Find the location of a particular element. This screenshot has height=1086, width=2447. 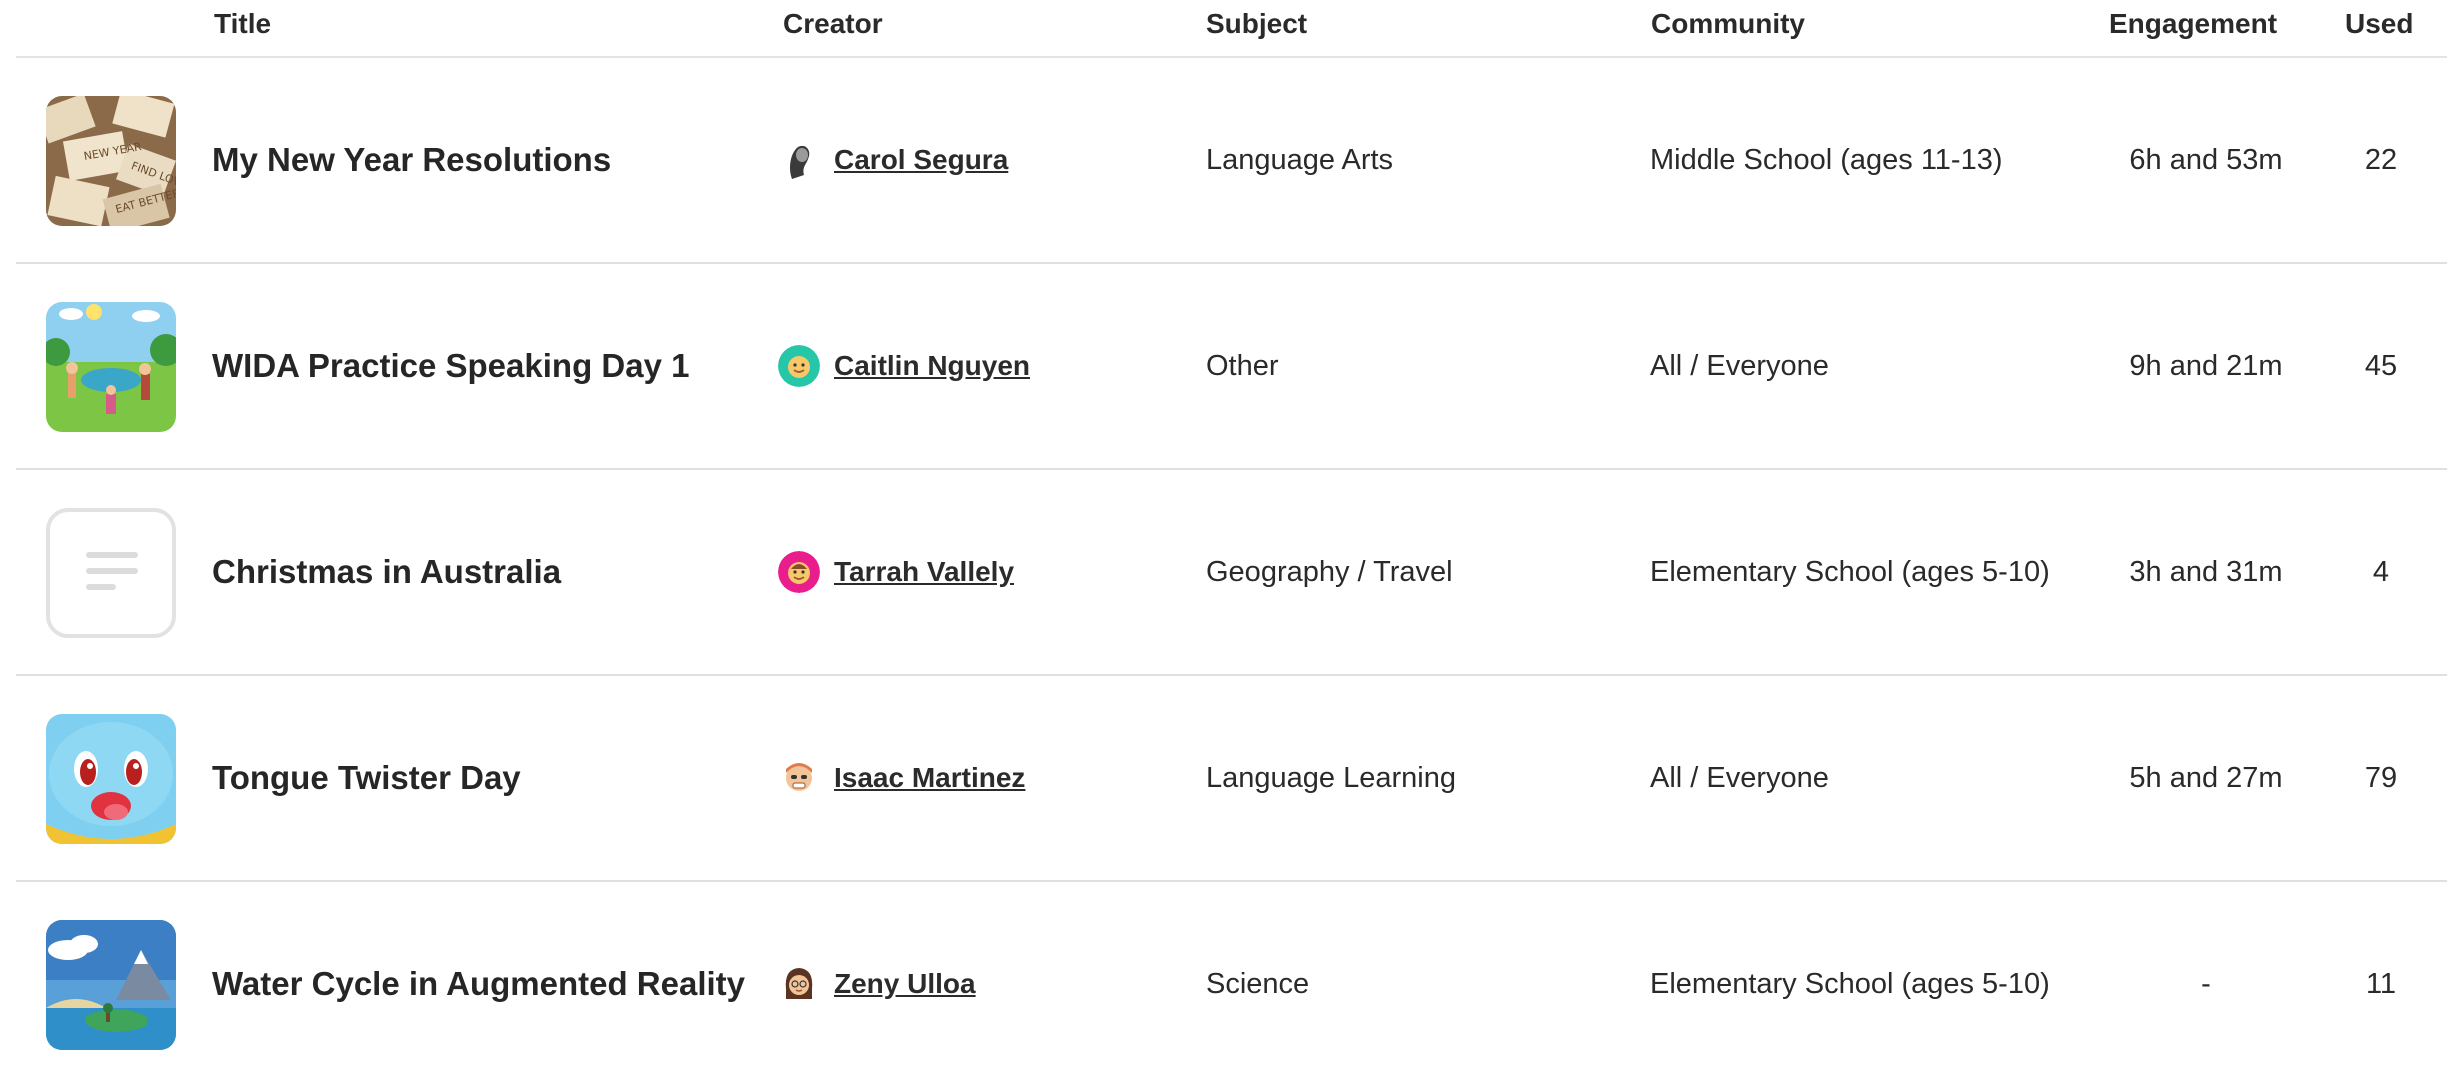

subject: Geography / Travel is located at coordinates (1329, 571).